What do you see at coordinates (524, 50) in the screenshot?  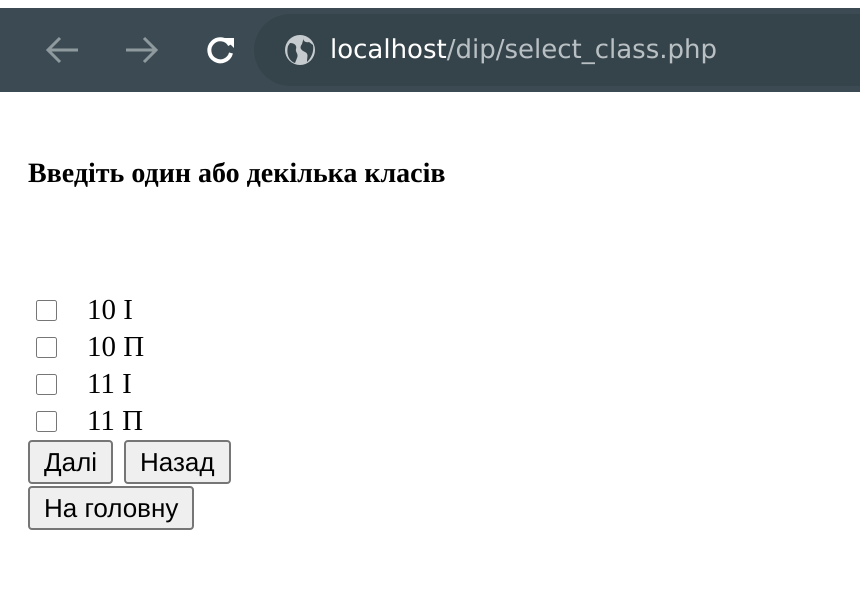 I see `url-text: localhost/dip/select_class.php` at bounding box center [524, 50].